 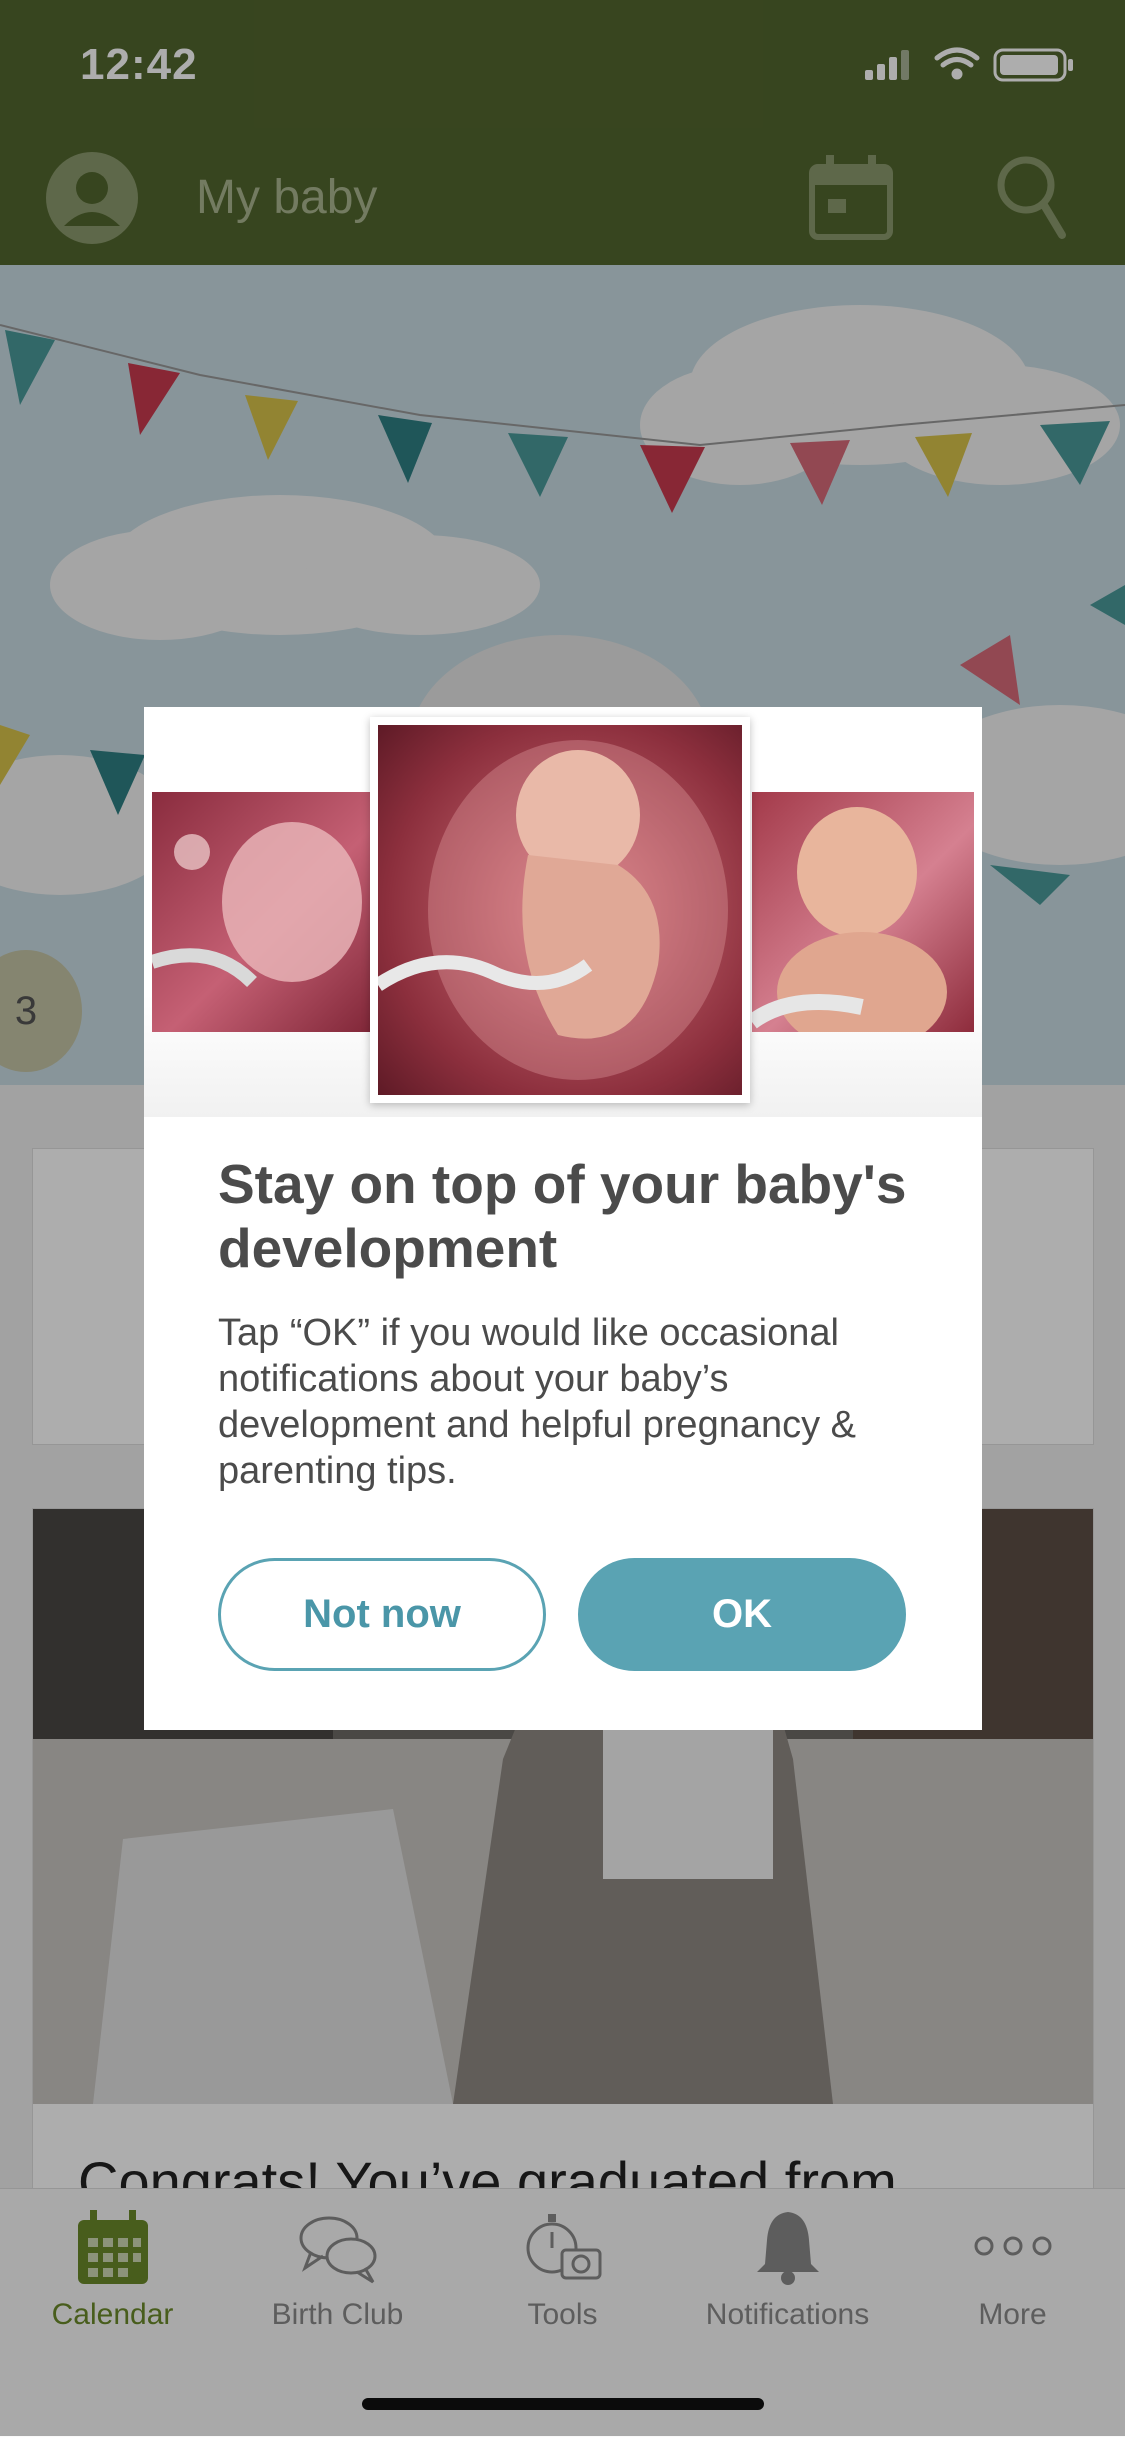 What do you see at coordinates (847, 929) in the screenshot?
I see `baby-illustration` at bounding box center [847, 929].